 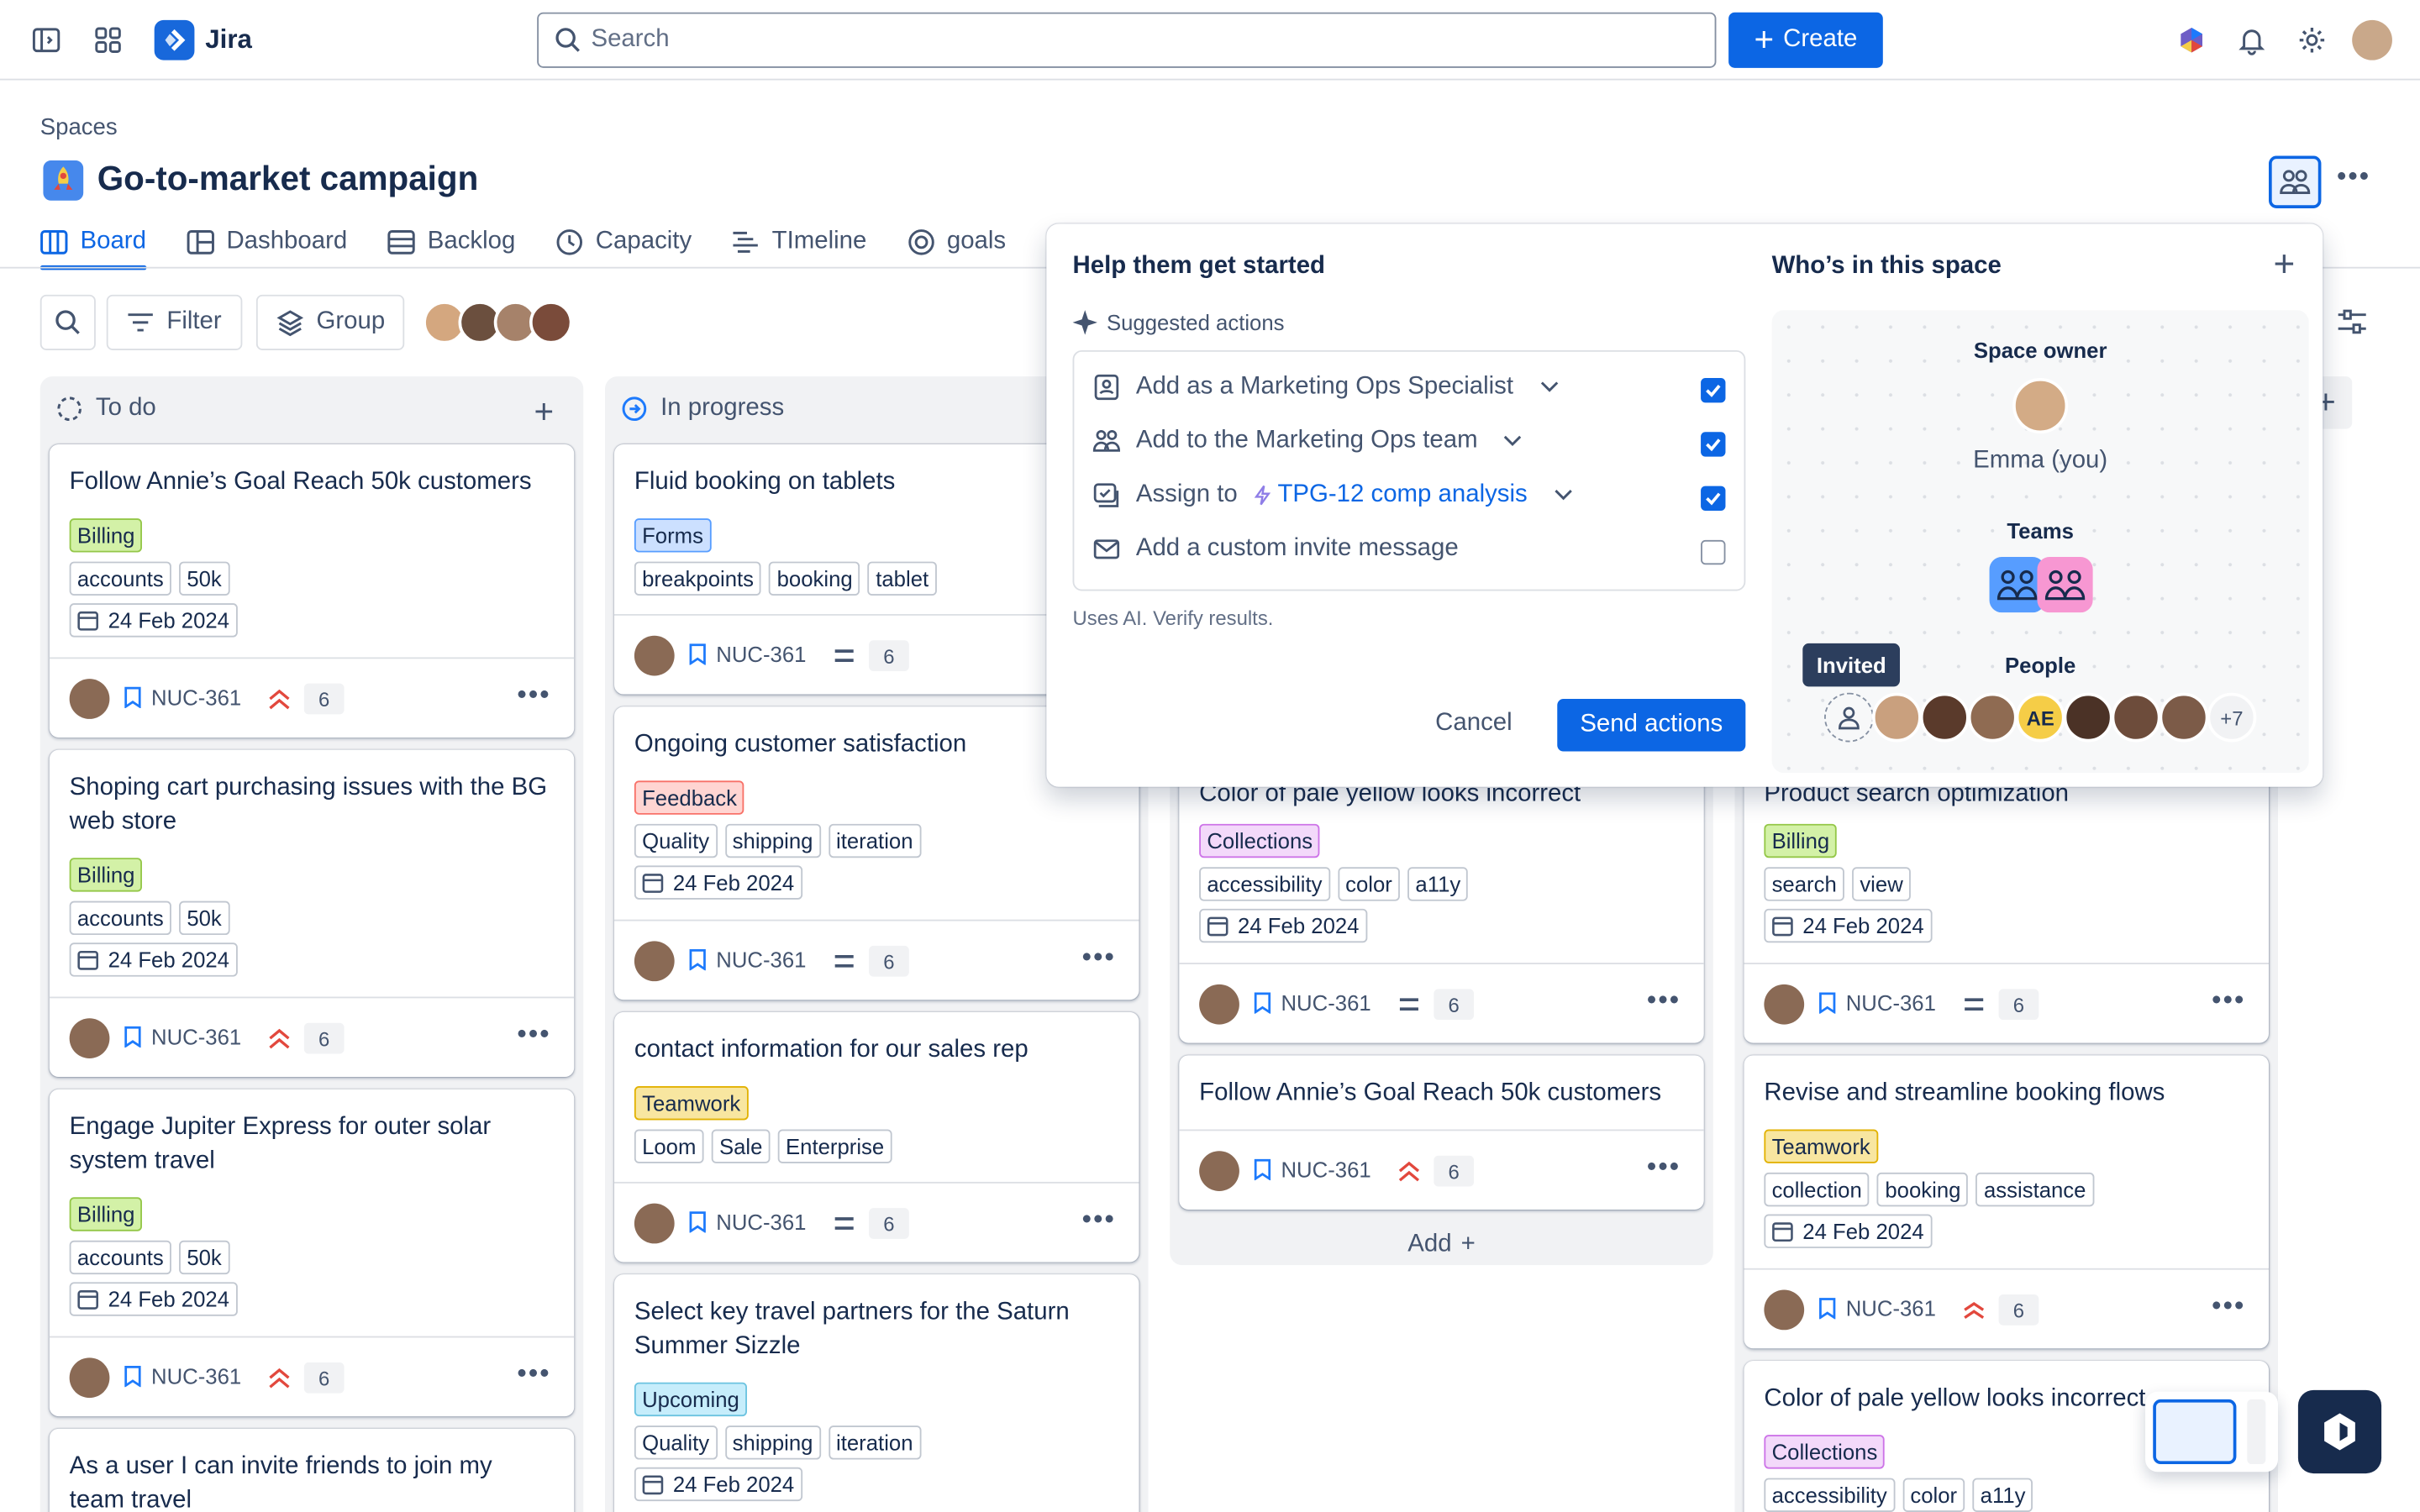 What do you see at coordinates (1307, 441) in the screenshot?
I see `action-team-dropdown: Add to the Marketing Ops team` at bounding box center [1307, 441].